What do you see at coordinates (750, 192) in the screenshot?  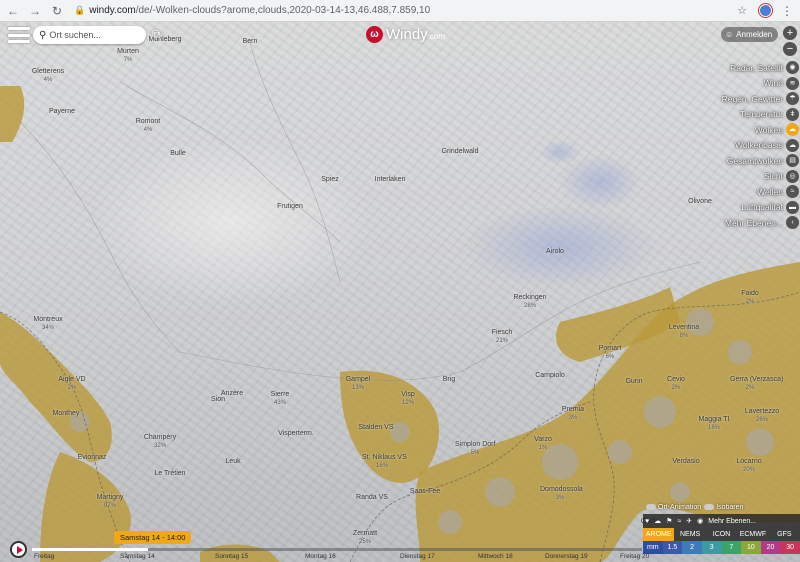 I see `layer-item: Wellen ≈` at bounding box center [750, 192].